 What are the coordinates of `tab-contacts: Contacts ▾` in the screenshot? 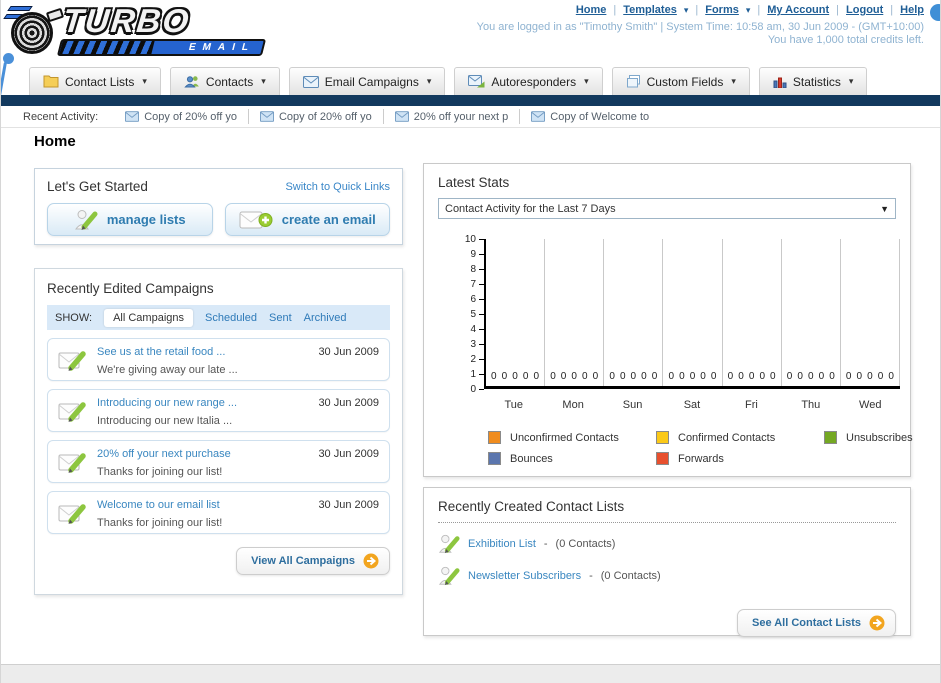 It's located at (224, 81).